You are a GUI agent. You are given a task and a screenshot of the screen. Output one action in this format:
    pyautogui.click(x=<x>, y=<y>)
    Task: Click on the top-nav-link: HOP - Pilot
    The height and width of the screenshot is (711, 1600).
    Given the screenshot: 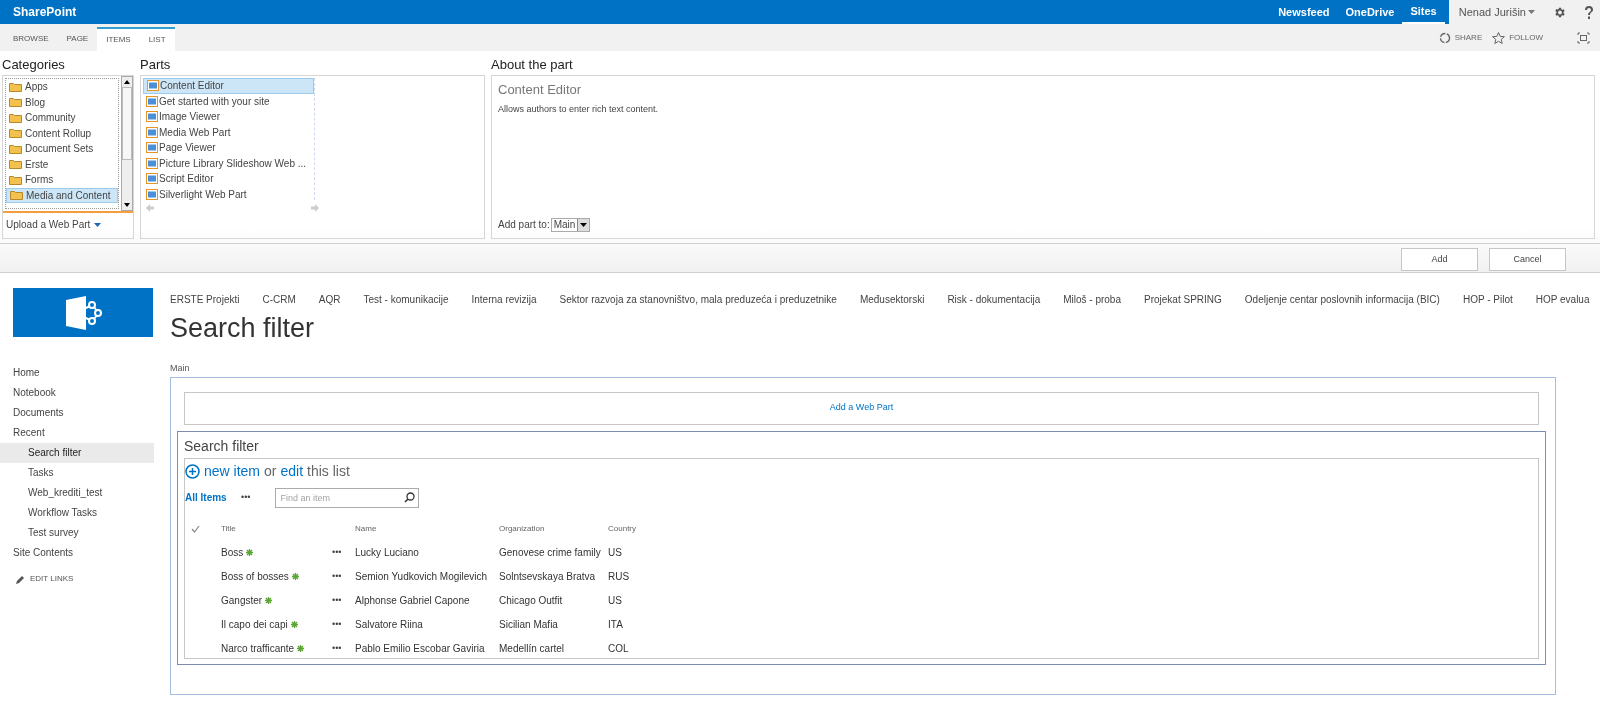 What is the action you would take?
    pyautogui.click(x=1487, y=299)
    